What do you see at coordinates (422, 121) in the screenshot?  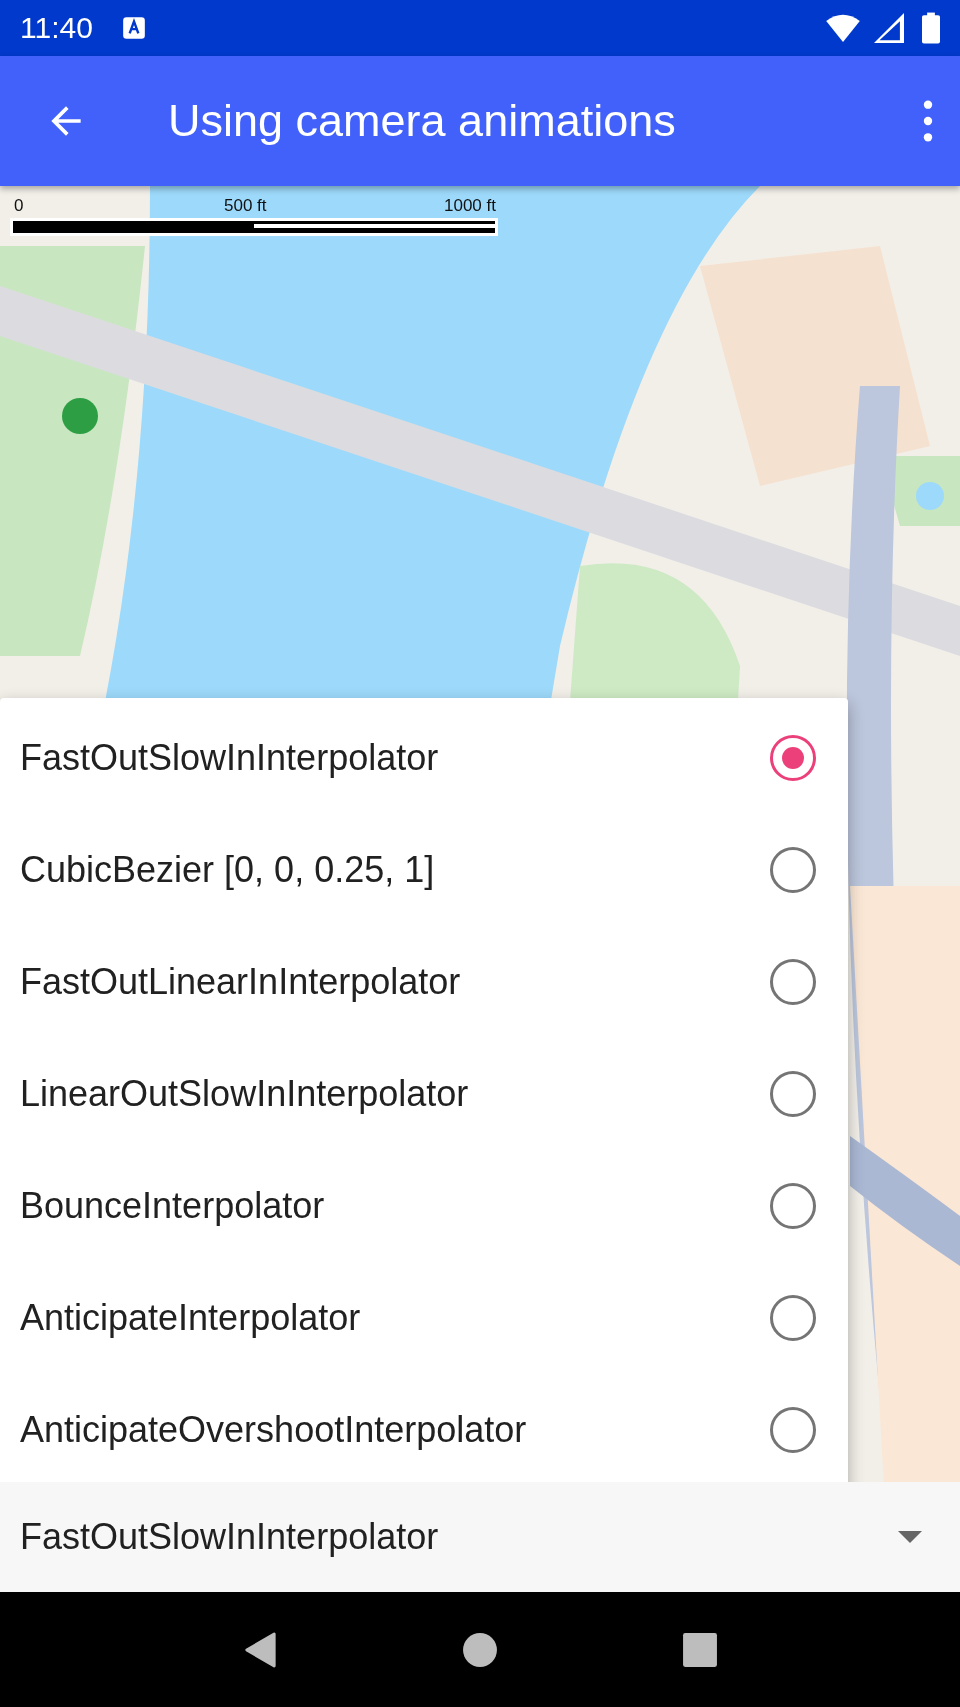 I see `app-bar-title: Using camera animations` at bounding box center [422, 121].